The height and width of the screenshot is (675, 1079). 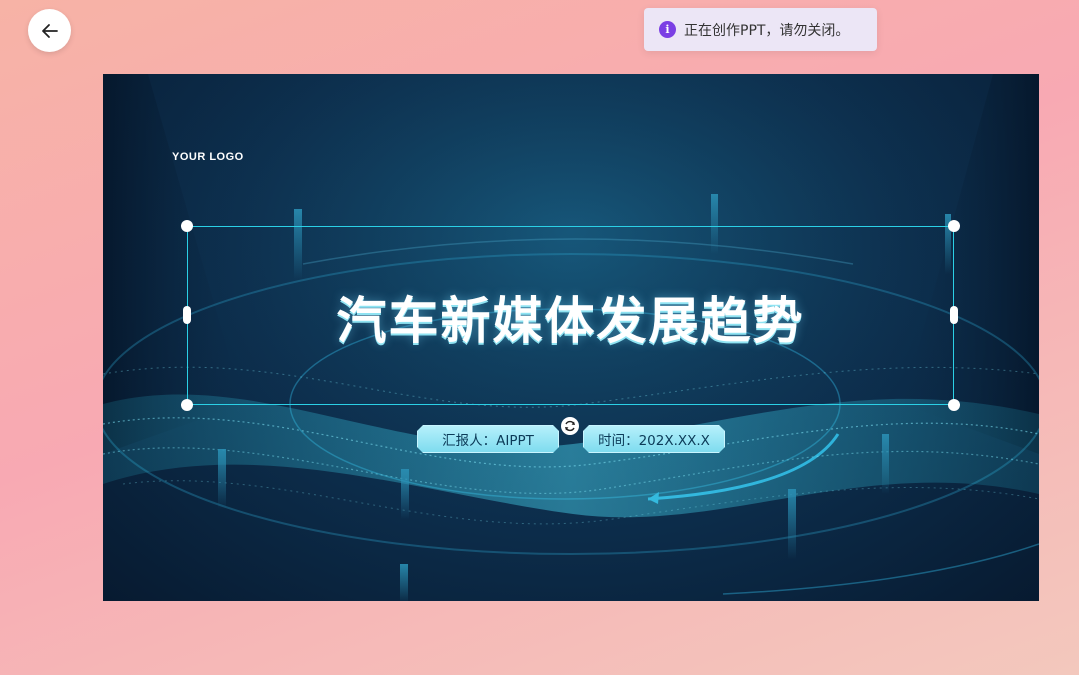 I want to click on resize-handle-top-left, so click(x=187, y=226).